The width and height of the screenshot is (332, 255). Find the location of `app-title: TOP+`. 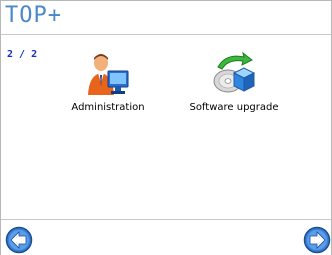

app-title: TOP+ is located at coordinates (33, 15).